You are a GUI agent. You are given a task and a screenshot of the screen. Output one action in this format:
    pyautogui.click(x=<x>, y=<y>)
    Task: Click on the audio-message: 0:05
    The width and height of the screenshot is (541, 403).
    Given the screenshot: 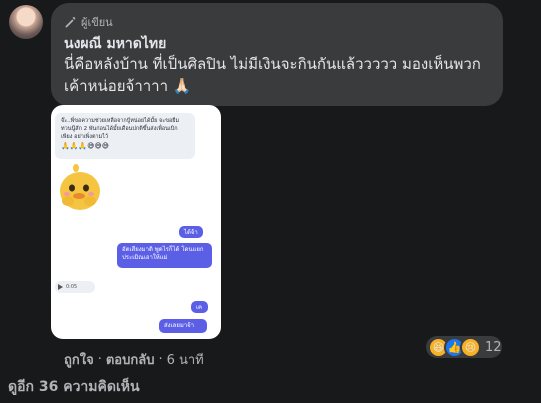 What is the action you would take?
    pyautogui.click(x=75, y=287)
    